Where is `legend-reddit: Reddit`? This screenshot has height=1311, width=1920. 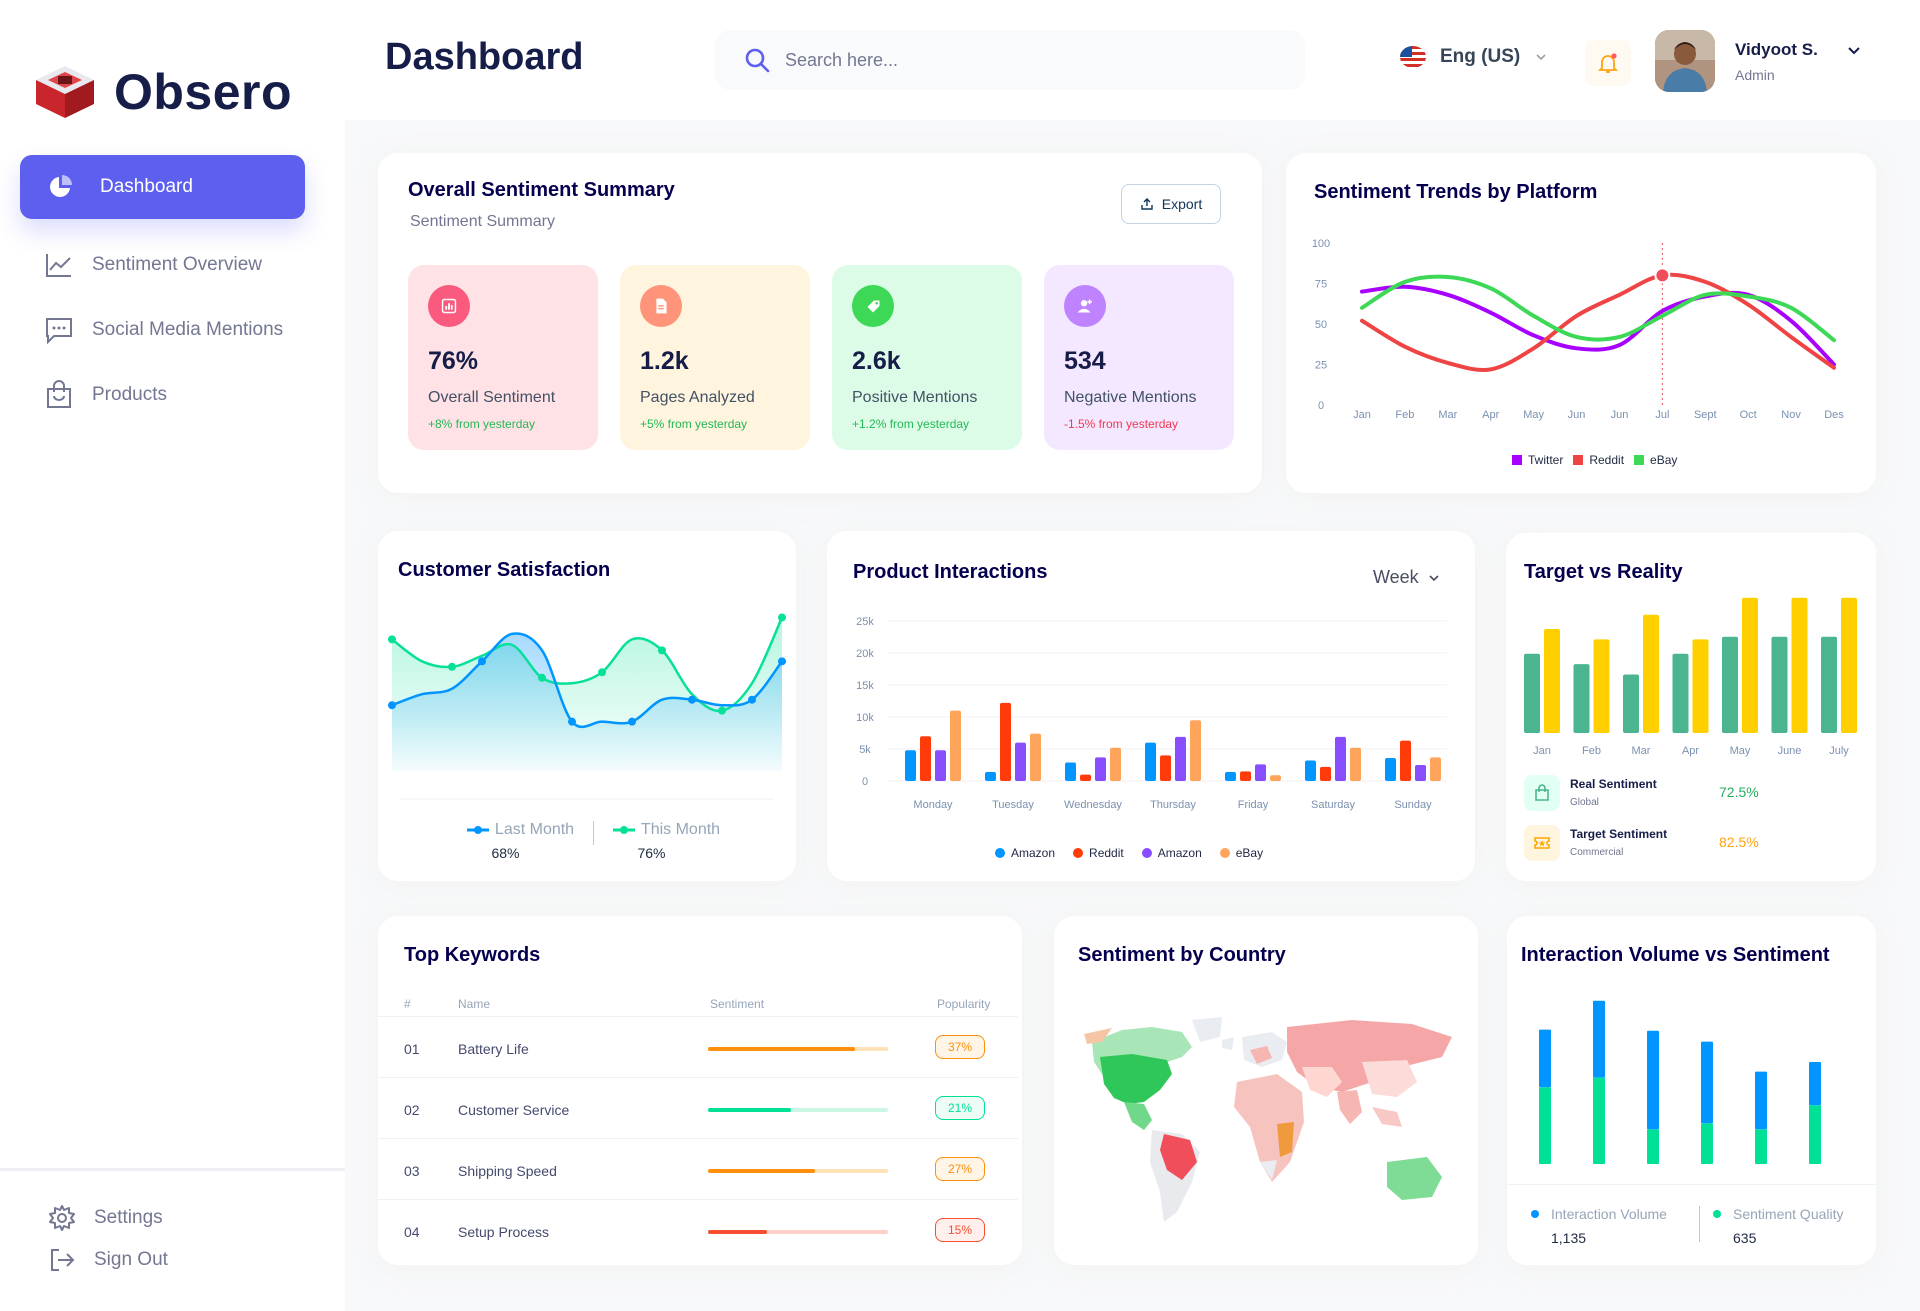
legend-reddit: Reddit is located at coordinates (1106, 853).